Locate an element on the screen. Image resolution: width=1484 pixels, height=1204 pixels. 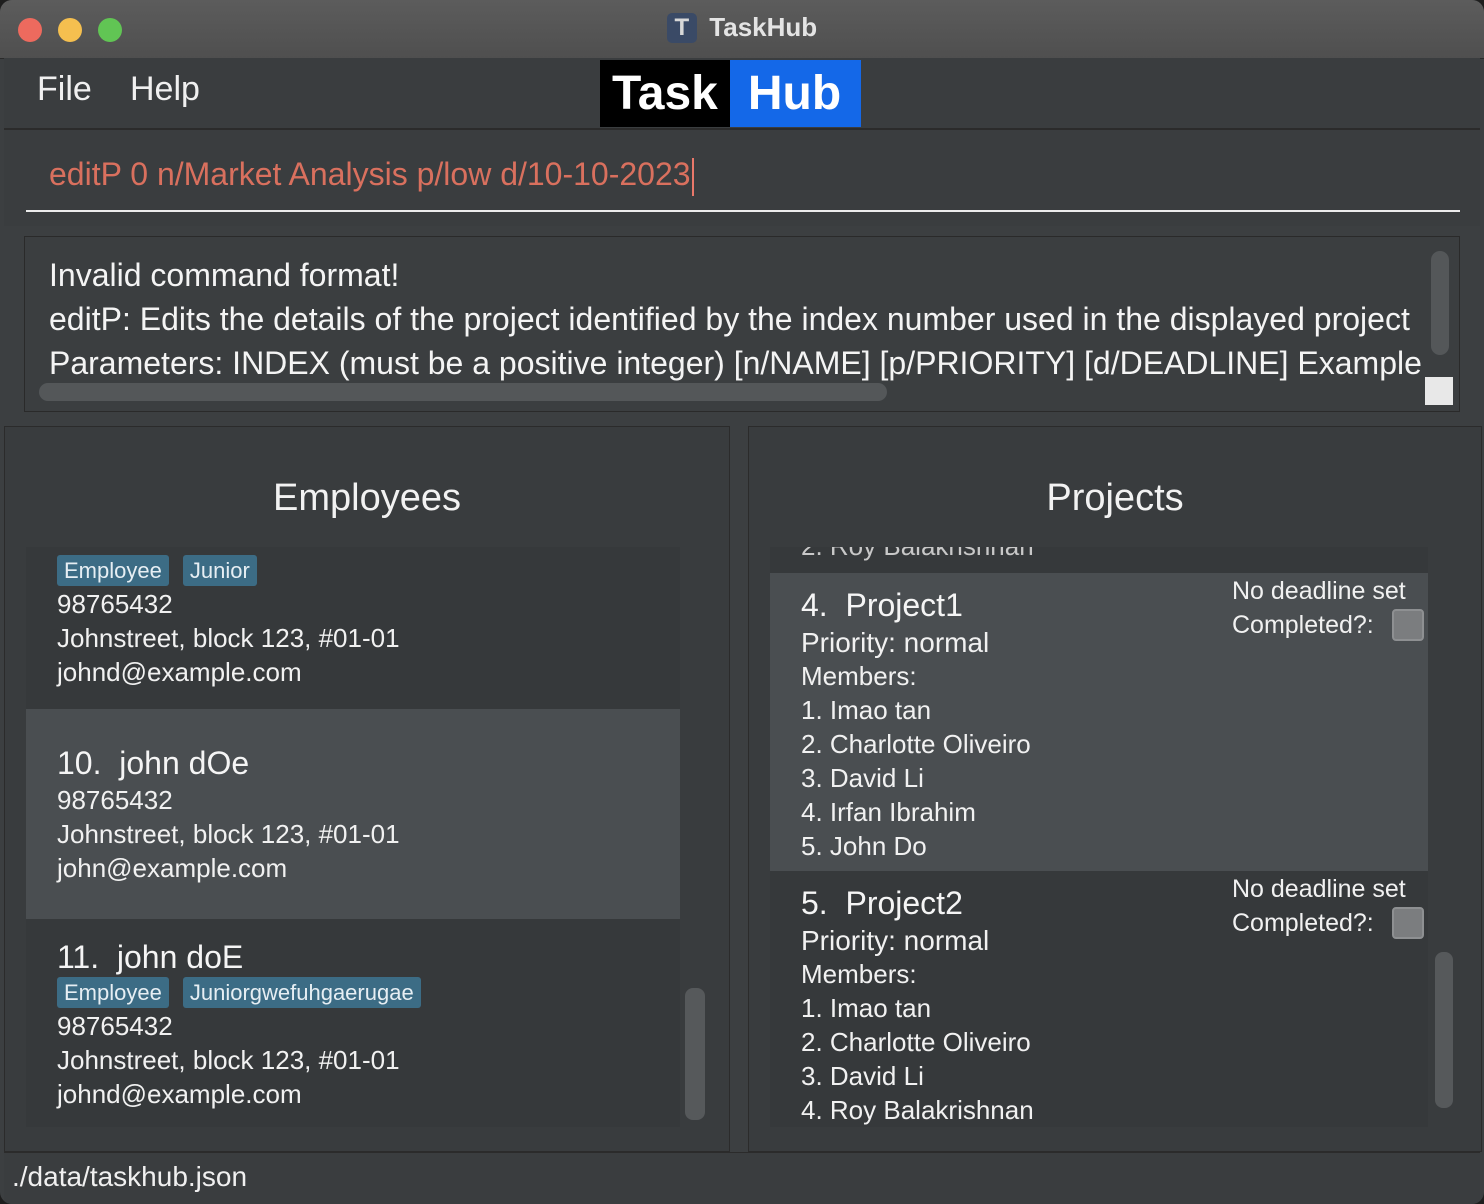
command-underline is located at coordinates (743, 211).